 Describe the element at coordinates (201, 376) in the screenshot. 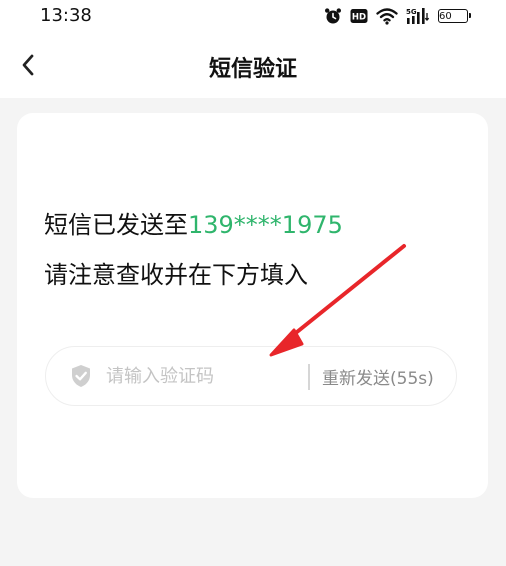

I see `verification-code-input` at that location.